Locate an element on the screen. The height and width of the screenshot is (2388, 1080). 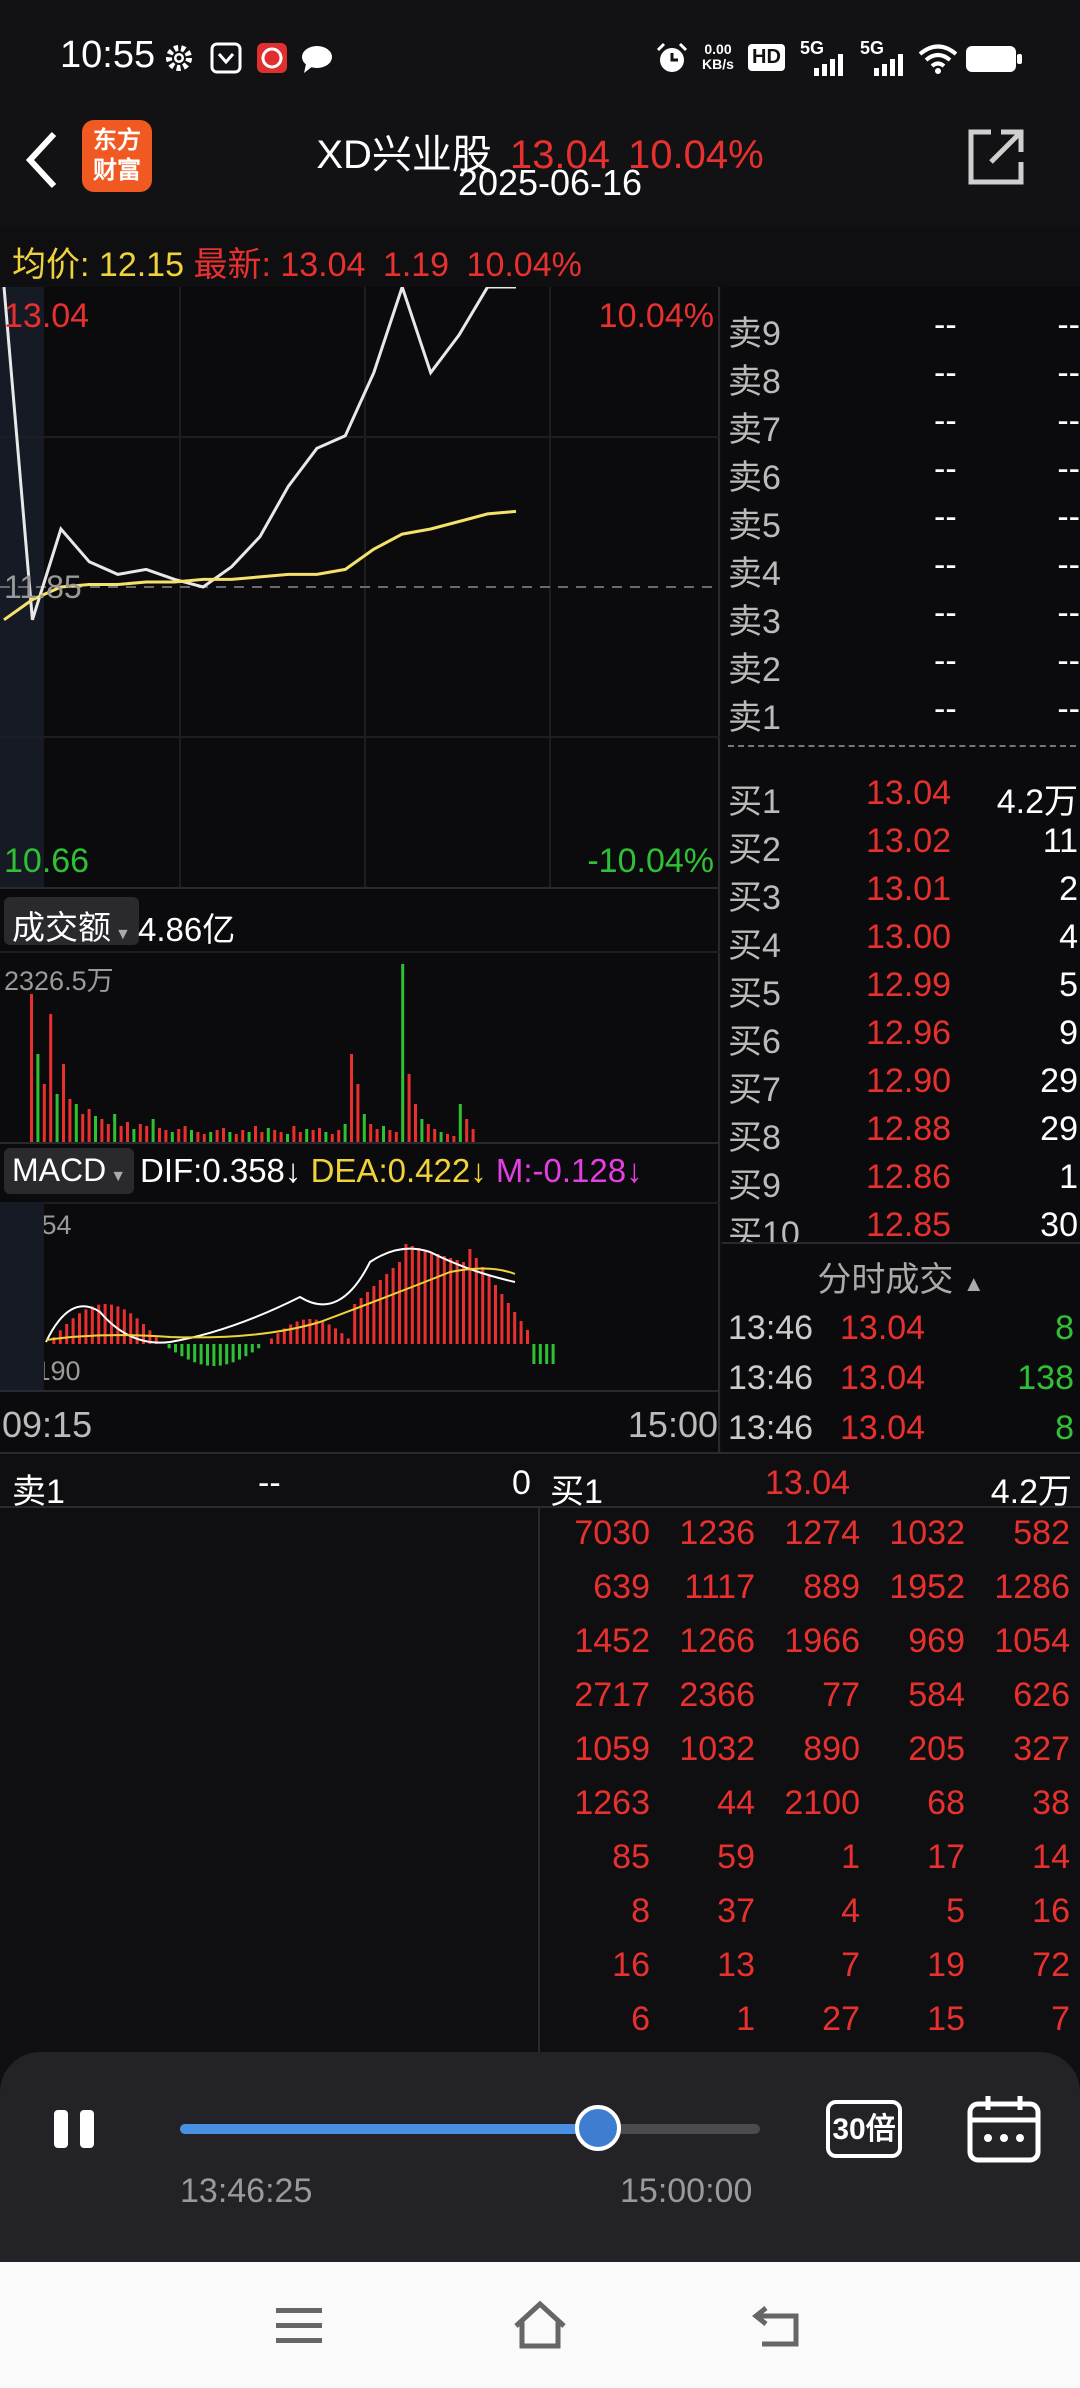
macd-selector: MACD ▼ is located at coordinates (69, 1171).